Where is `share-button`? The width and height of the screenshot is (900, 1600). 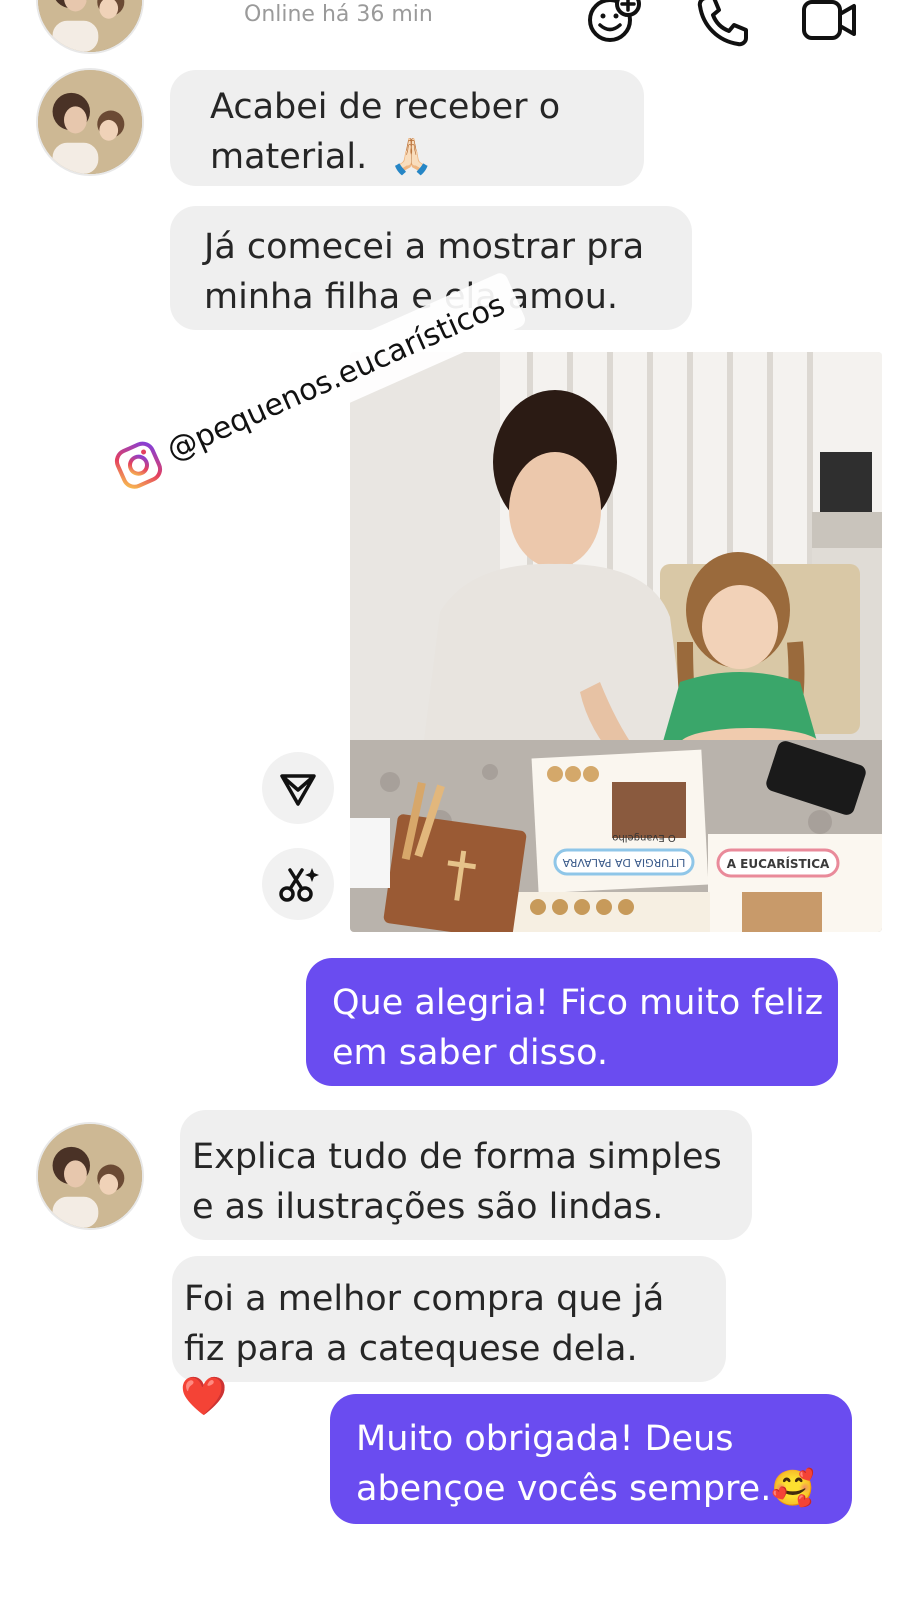
share-button is located at coordinates (298, 788).